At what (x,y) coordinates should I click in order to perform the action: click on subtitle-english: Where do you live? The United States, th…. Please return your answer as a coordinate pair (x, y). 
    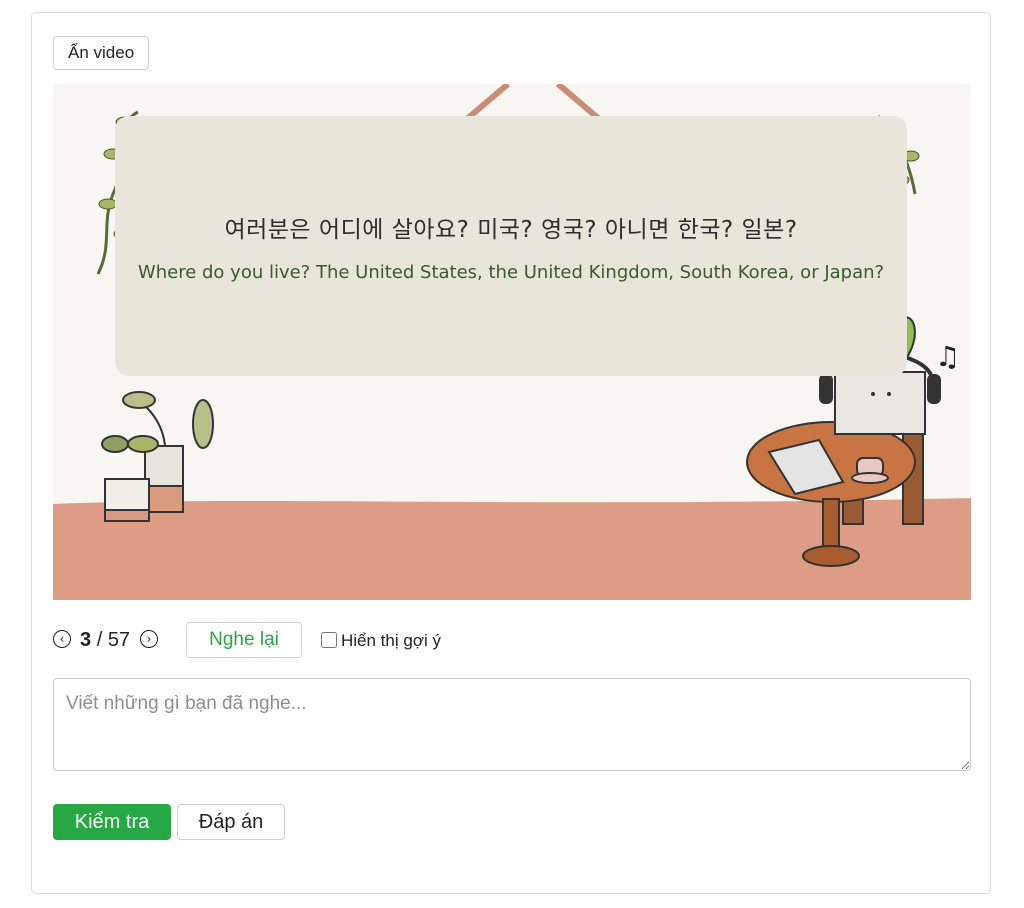
    Looking at the image, I should click on (511, 272).